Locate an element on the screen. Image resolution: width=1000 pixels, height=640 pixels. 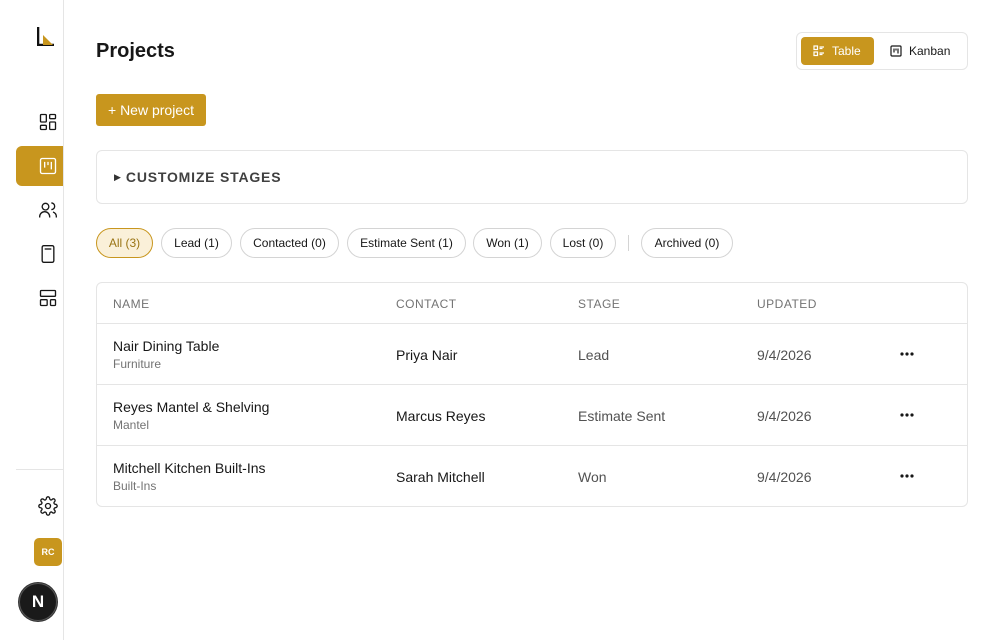
filter-chip-all: All (3) is located at coordinates (124, 243).